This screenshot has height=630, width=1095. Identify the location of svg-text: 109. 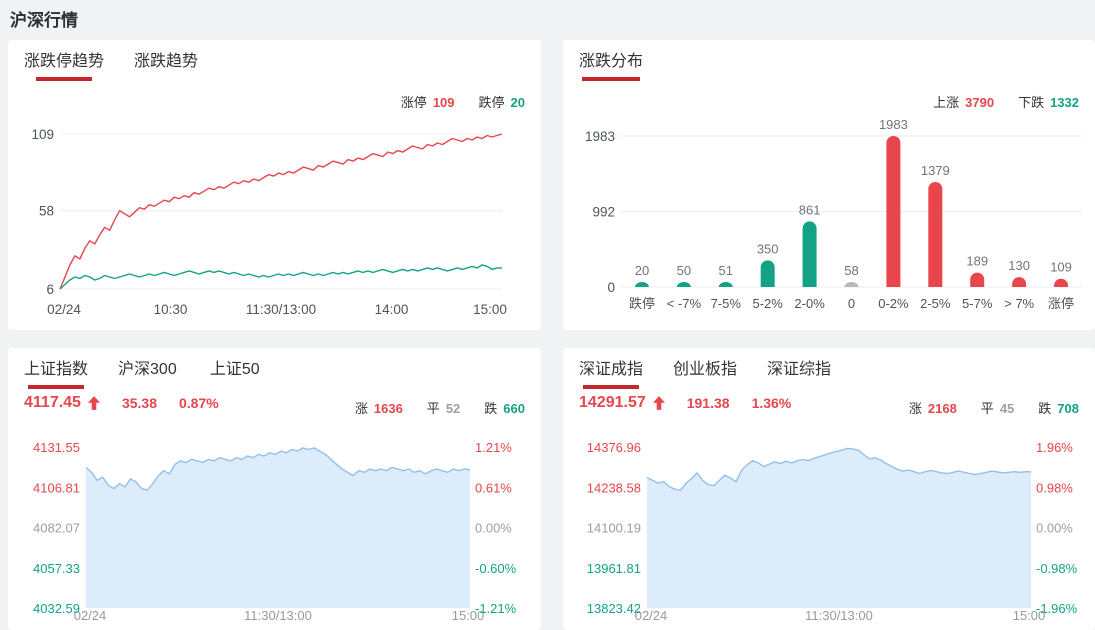
(1061, 267).